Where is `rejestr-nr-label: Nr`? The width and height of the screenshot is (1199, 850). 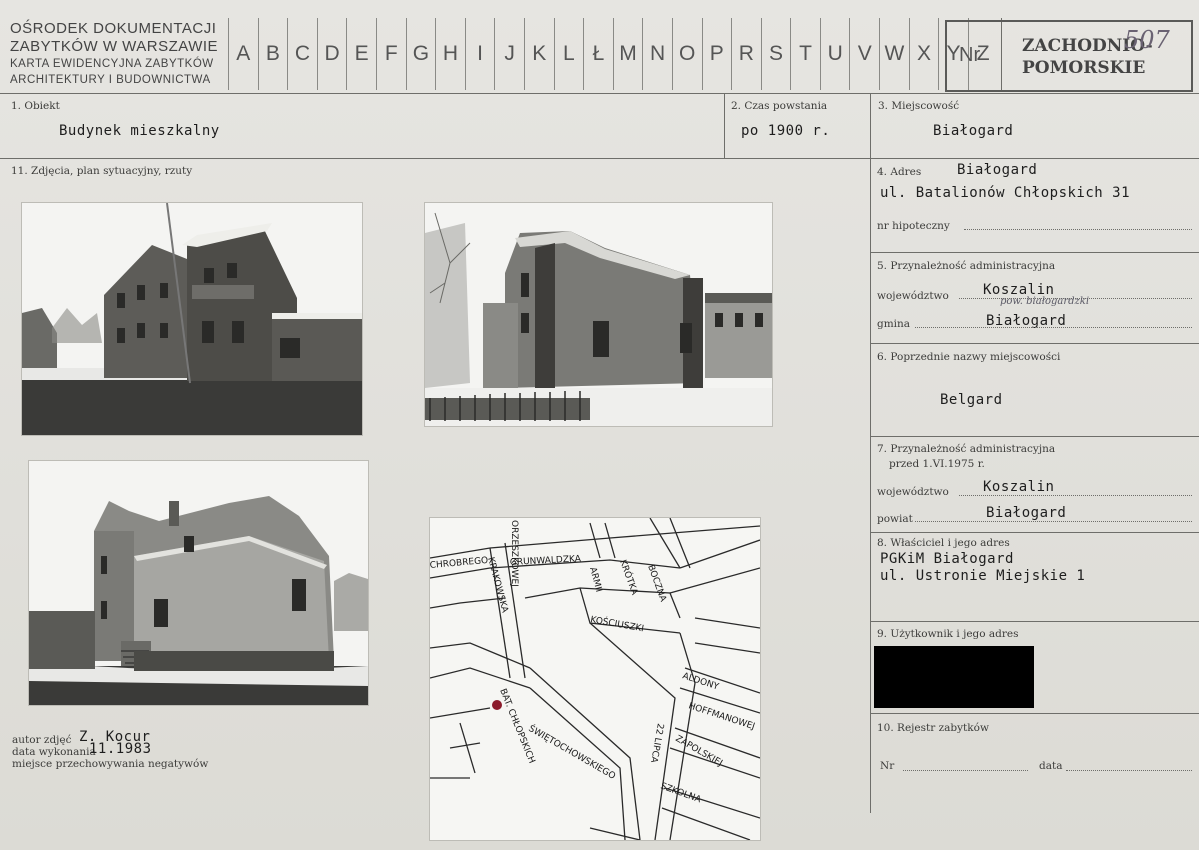
rejestr-nr-label: Nr is located at coordinates (887, 766).